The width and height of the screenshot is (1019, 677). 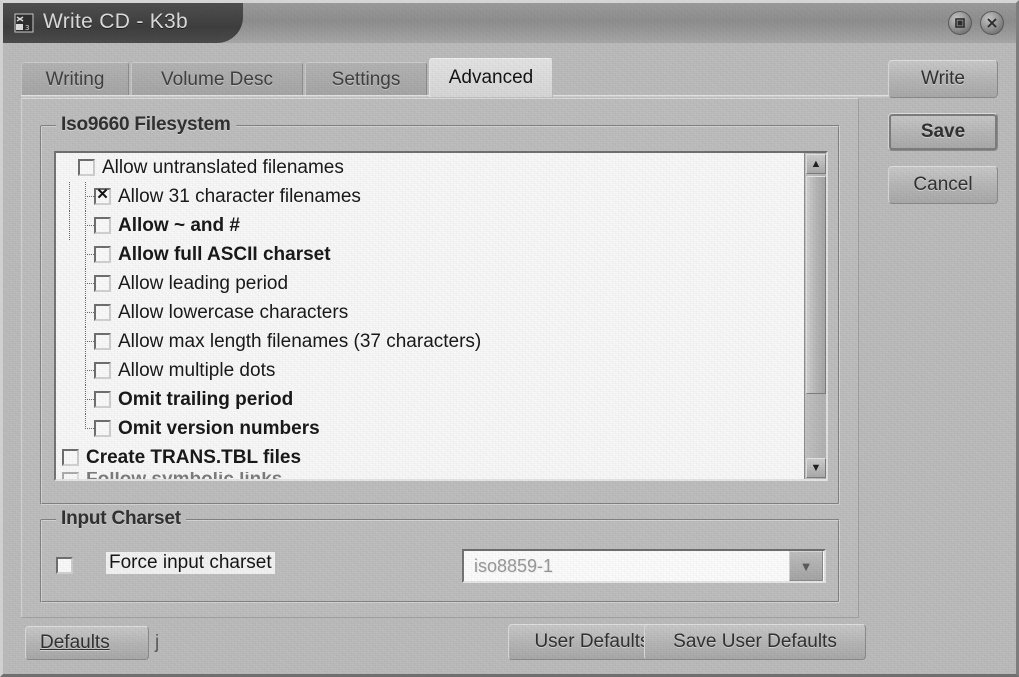 I want to click on list-item-label: Allow full ASCII charset, so click(x=224, y=254).